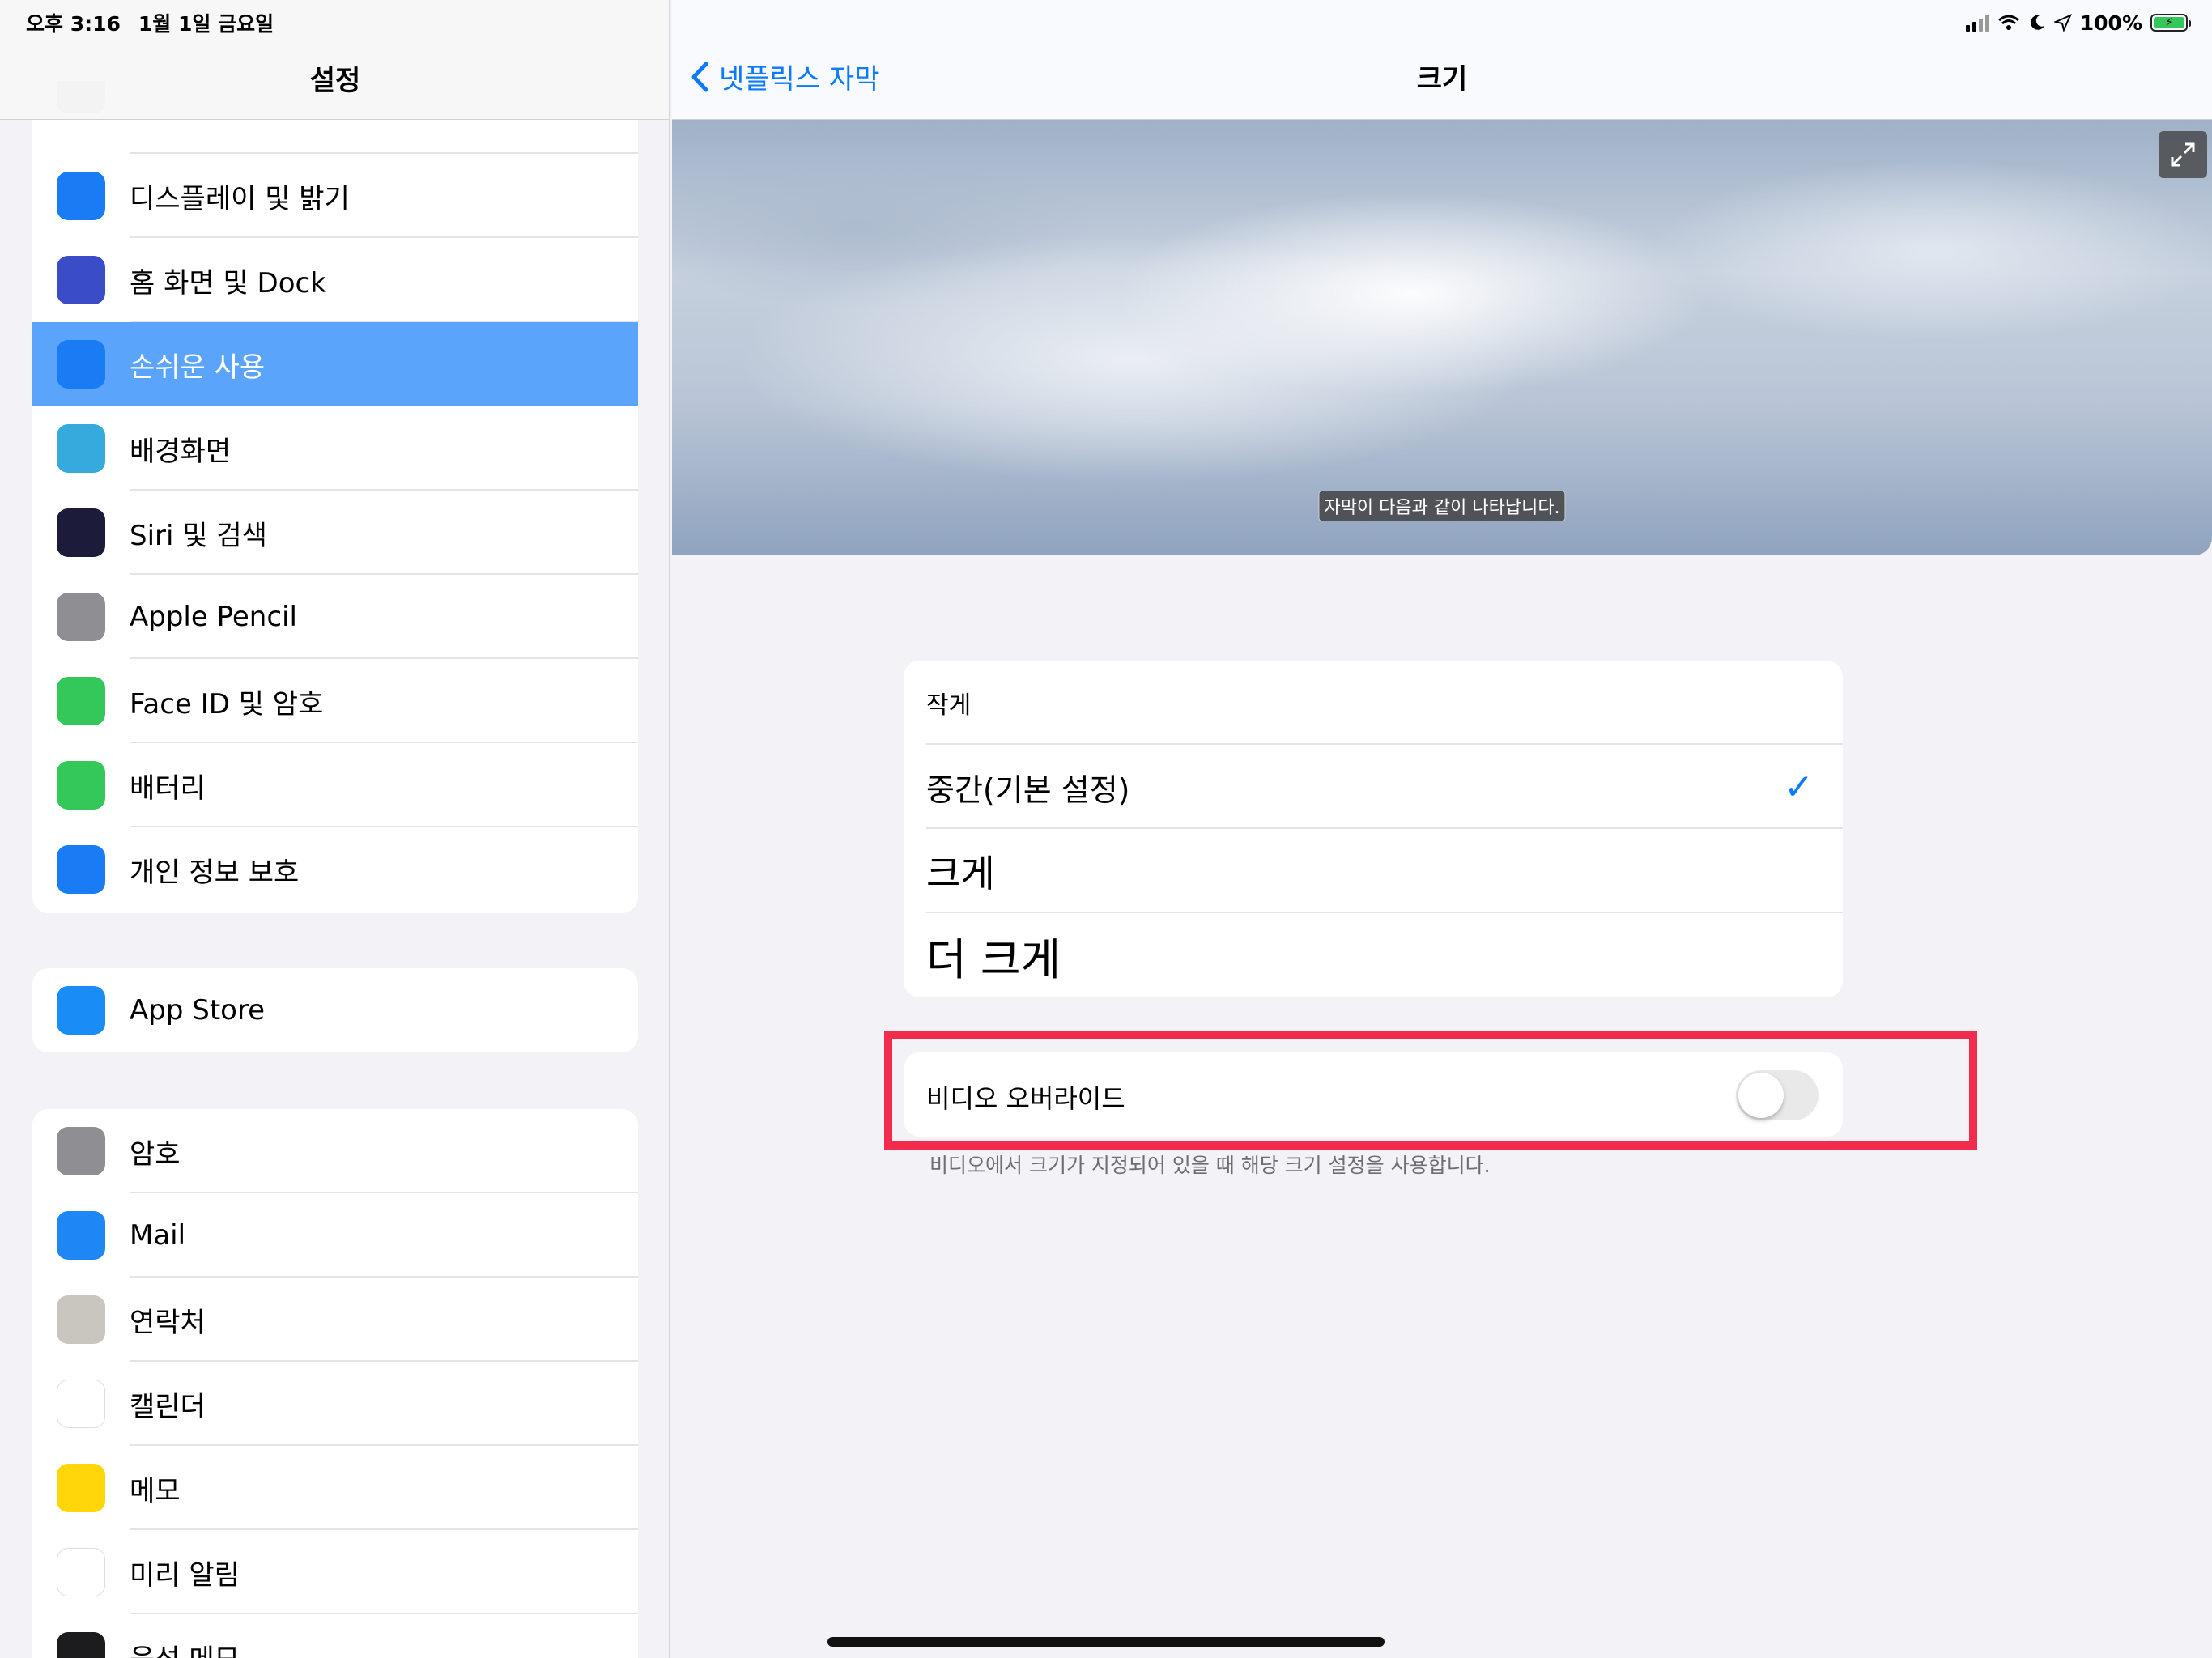  I want to click on settings-group-2: App Store, so click(335, 1010).